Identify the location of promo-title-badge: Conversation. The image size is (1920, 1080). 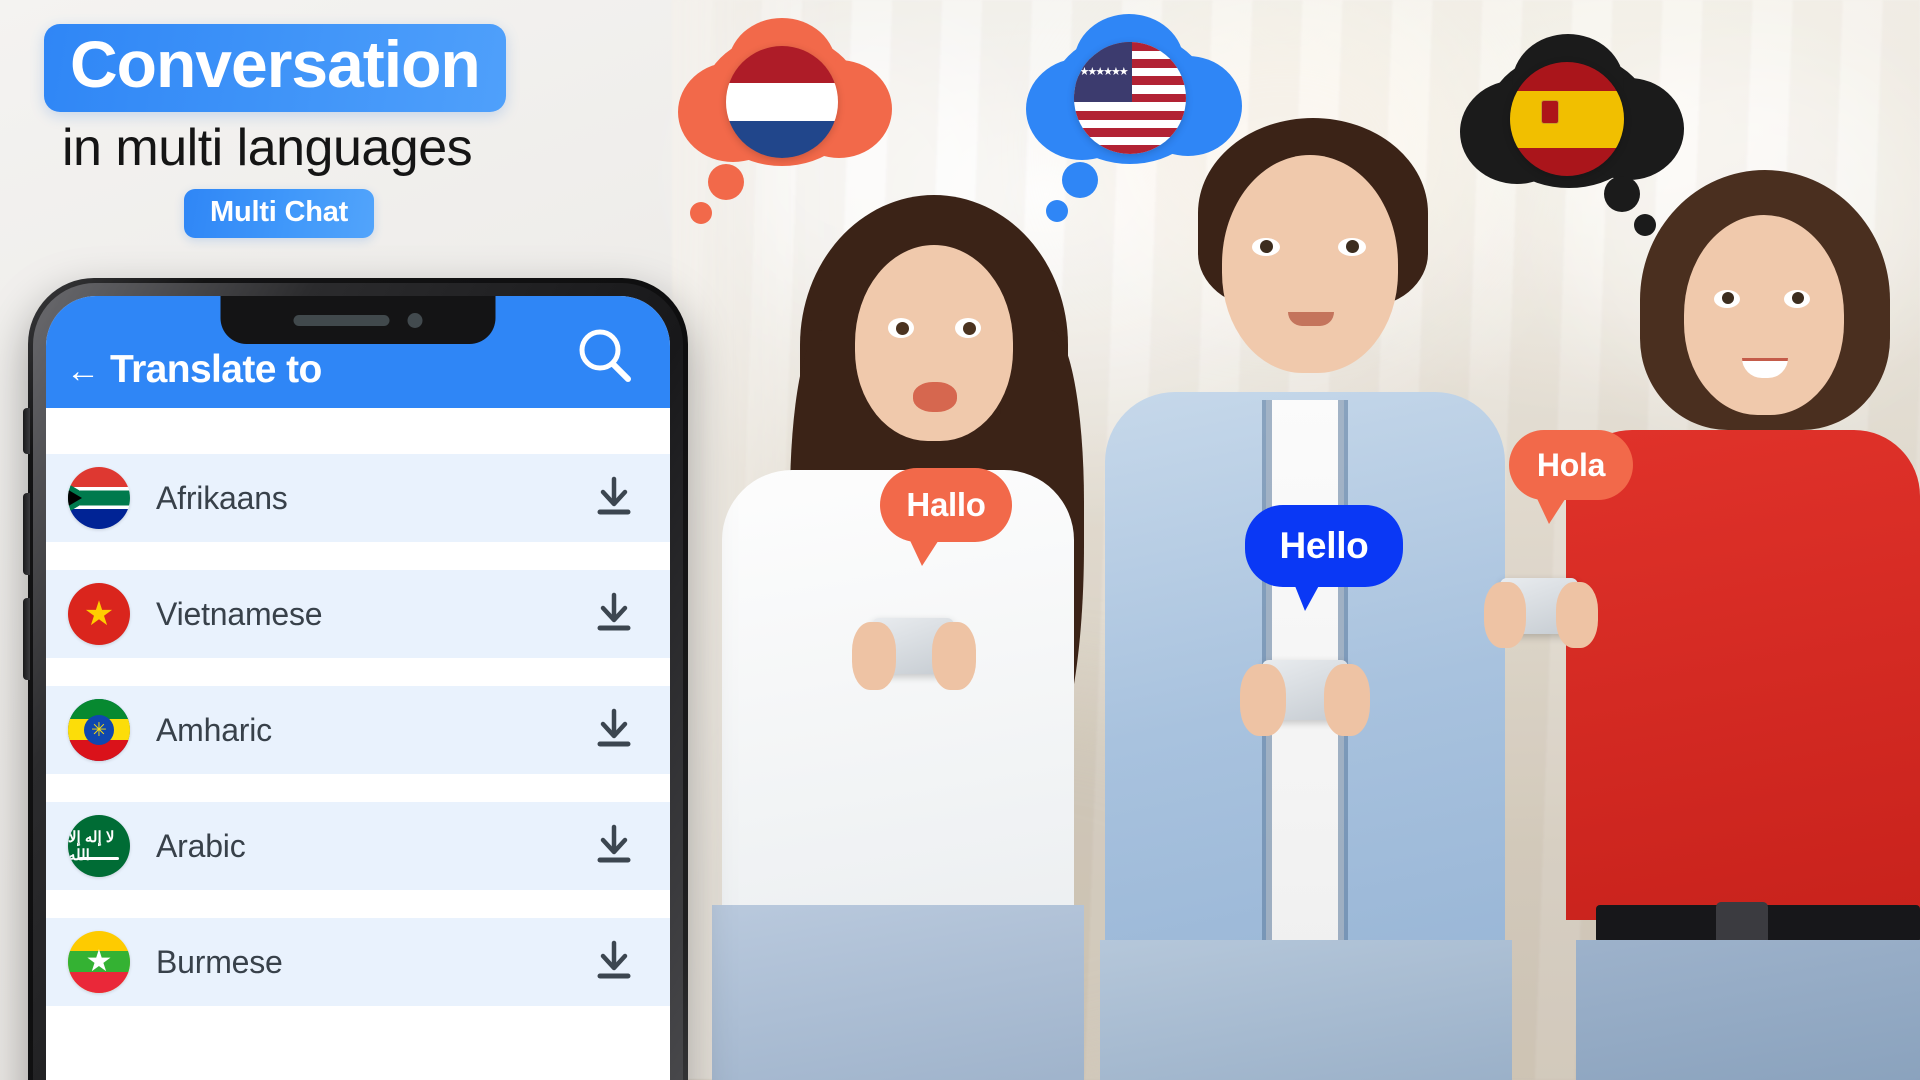
(275, 68).